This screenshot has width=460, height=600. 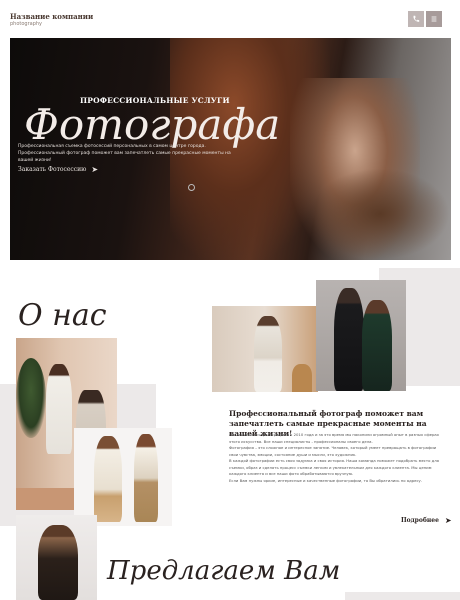 I want to click on about-photo-two-women, so click(x=123, y=477).